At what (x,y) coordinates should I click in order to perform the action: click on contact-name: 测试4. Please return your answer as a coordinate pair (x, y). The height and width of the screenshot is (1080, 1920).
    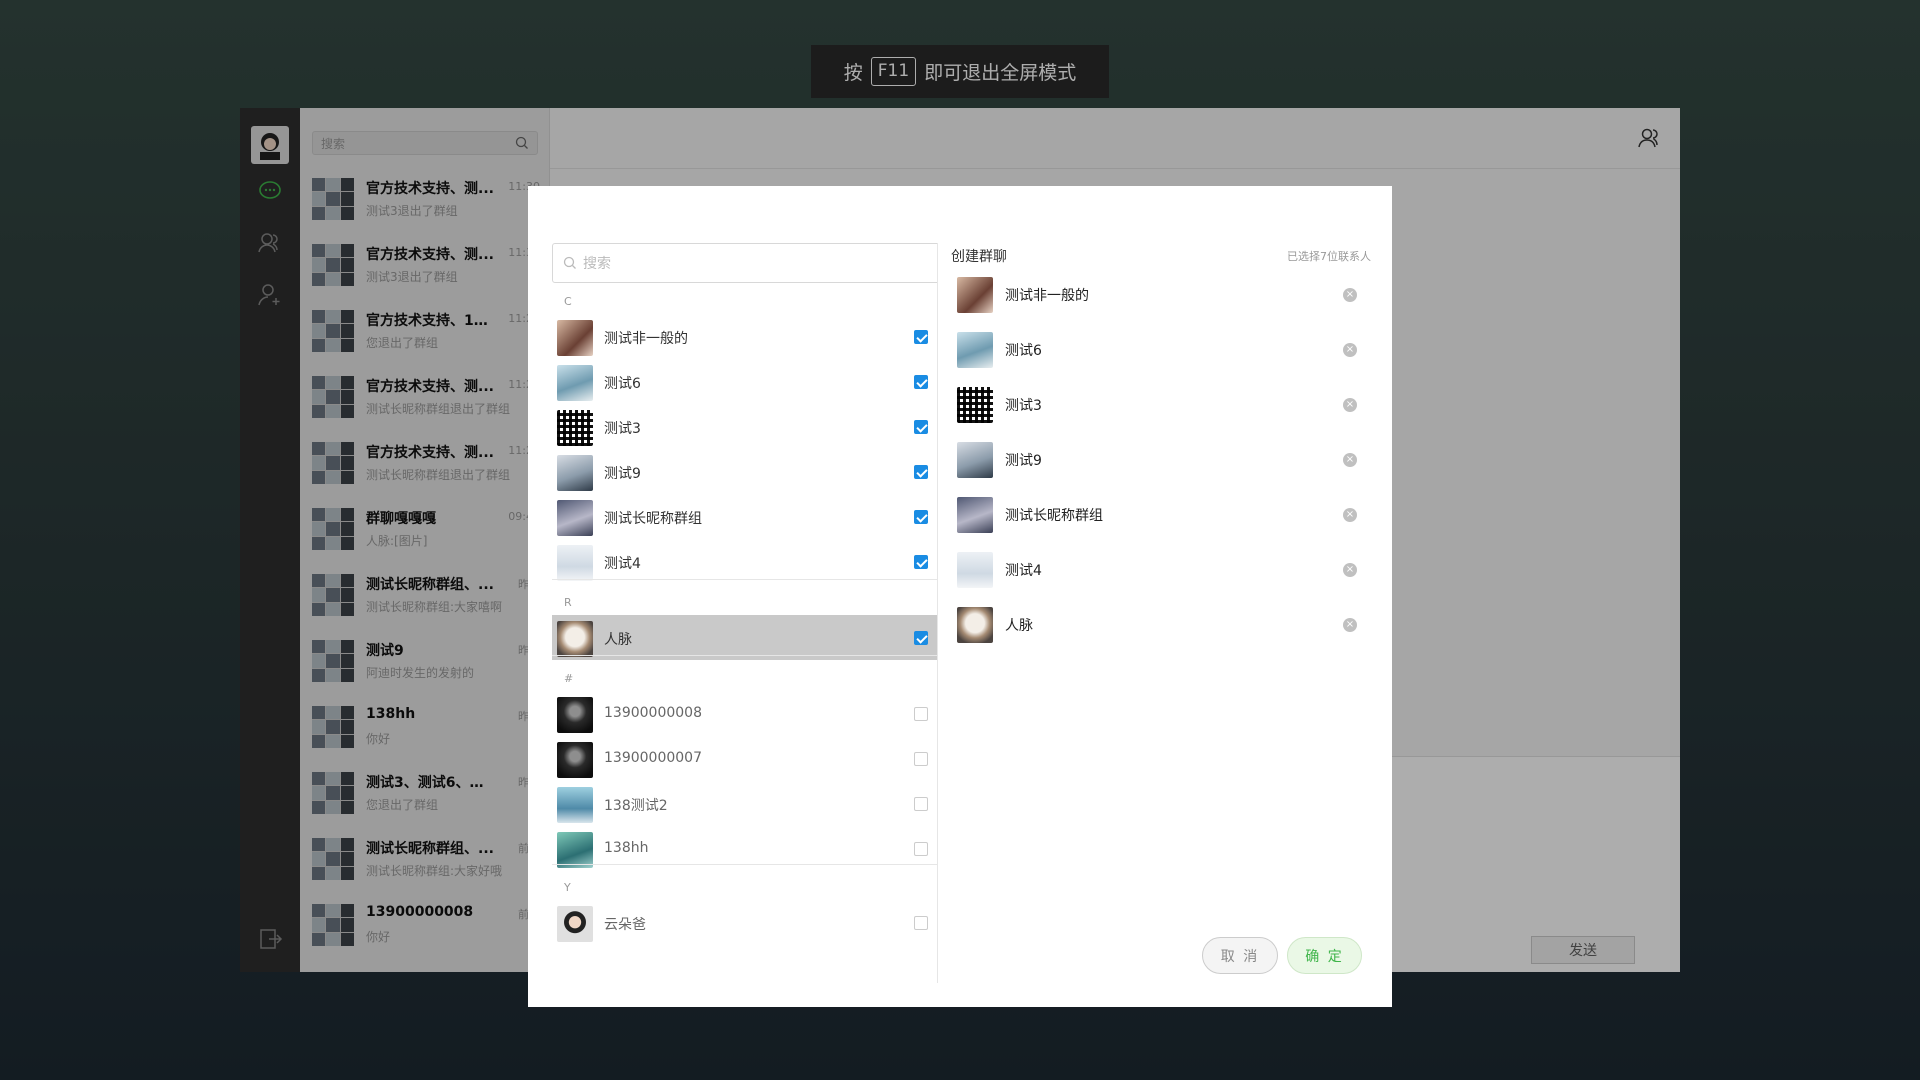
    Looking at the image, I should click on (622, 564).